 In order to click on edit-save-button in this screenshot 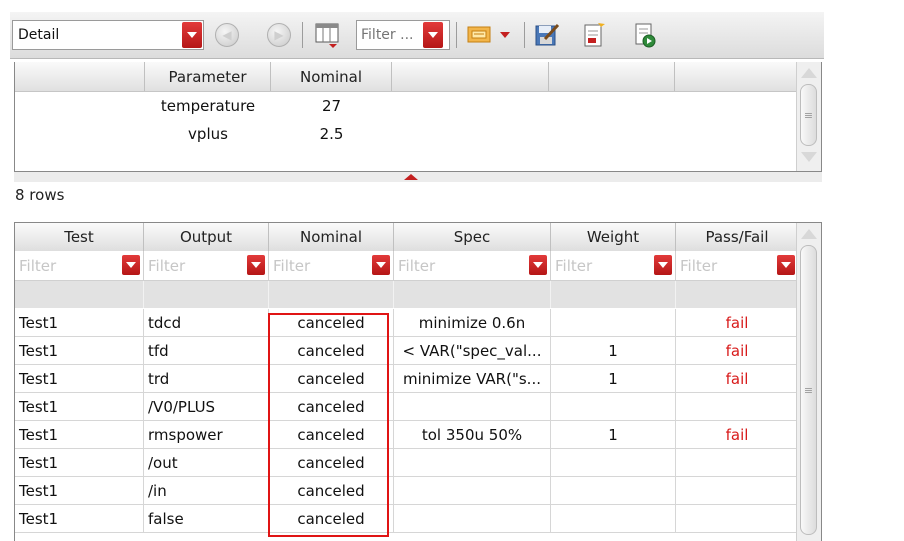, I will do `click(547, 35)`.